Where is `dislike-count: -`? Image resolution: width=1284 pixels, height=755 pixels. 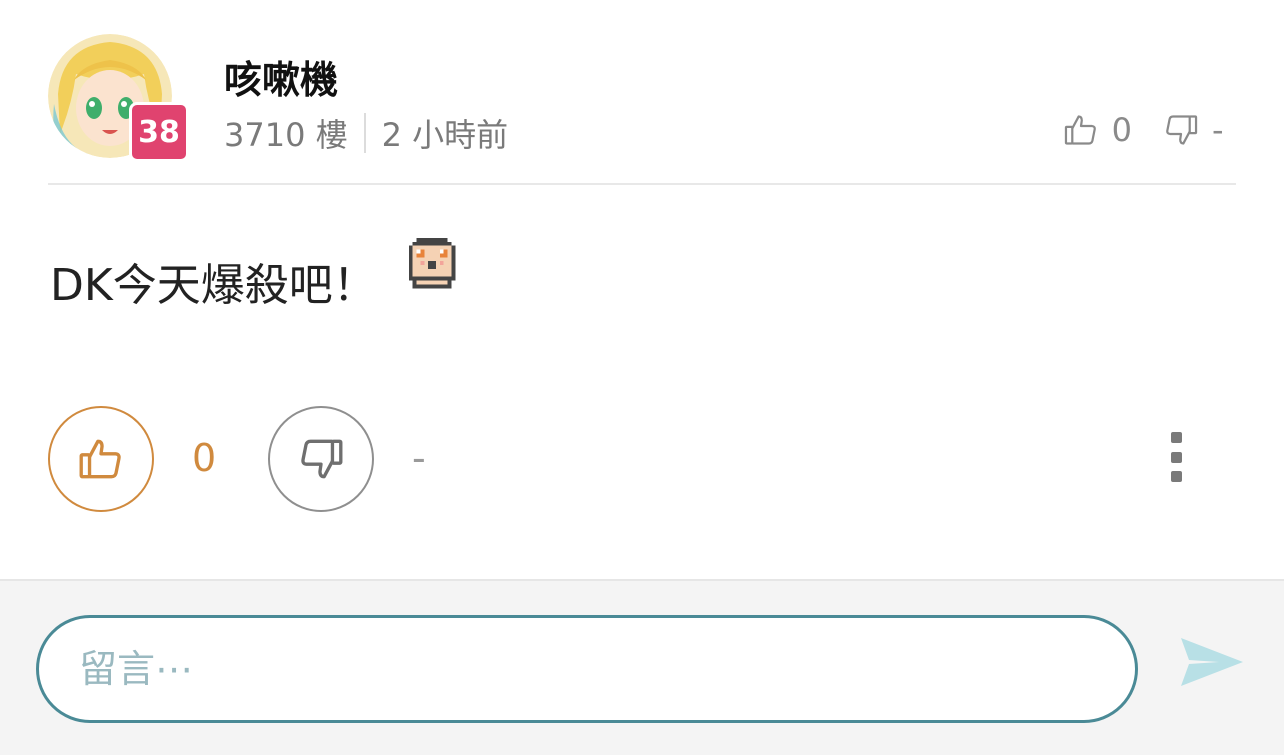 dislike-count: - is located at coordinates (419, 458).